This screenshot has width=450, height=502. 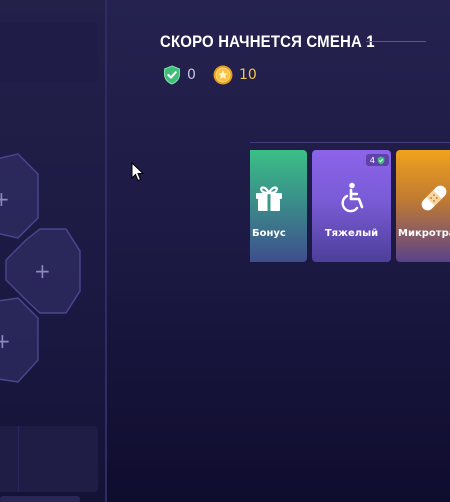 I want to click on coin-count: 10, so click(x=248, y=75).